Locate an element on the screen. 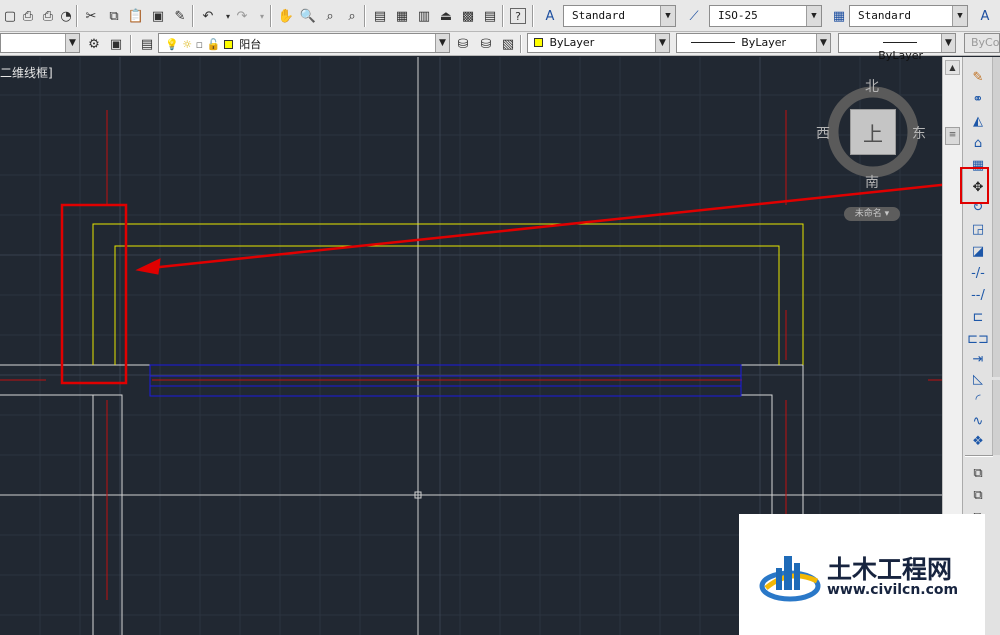  workspace-icon: ▣ is located at coordinates (116, 44).